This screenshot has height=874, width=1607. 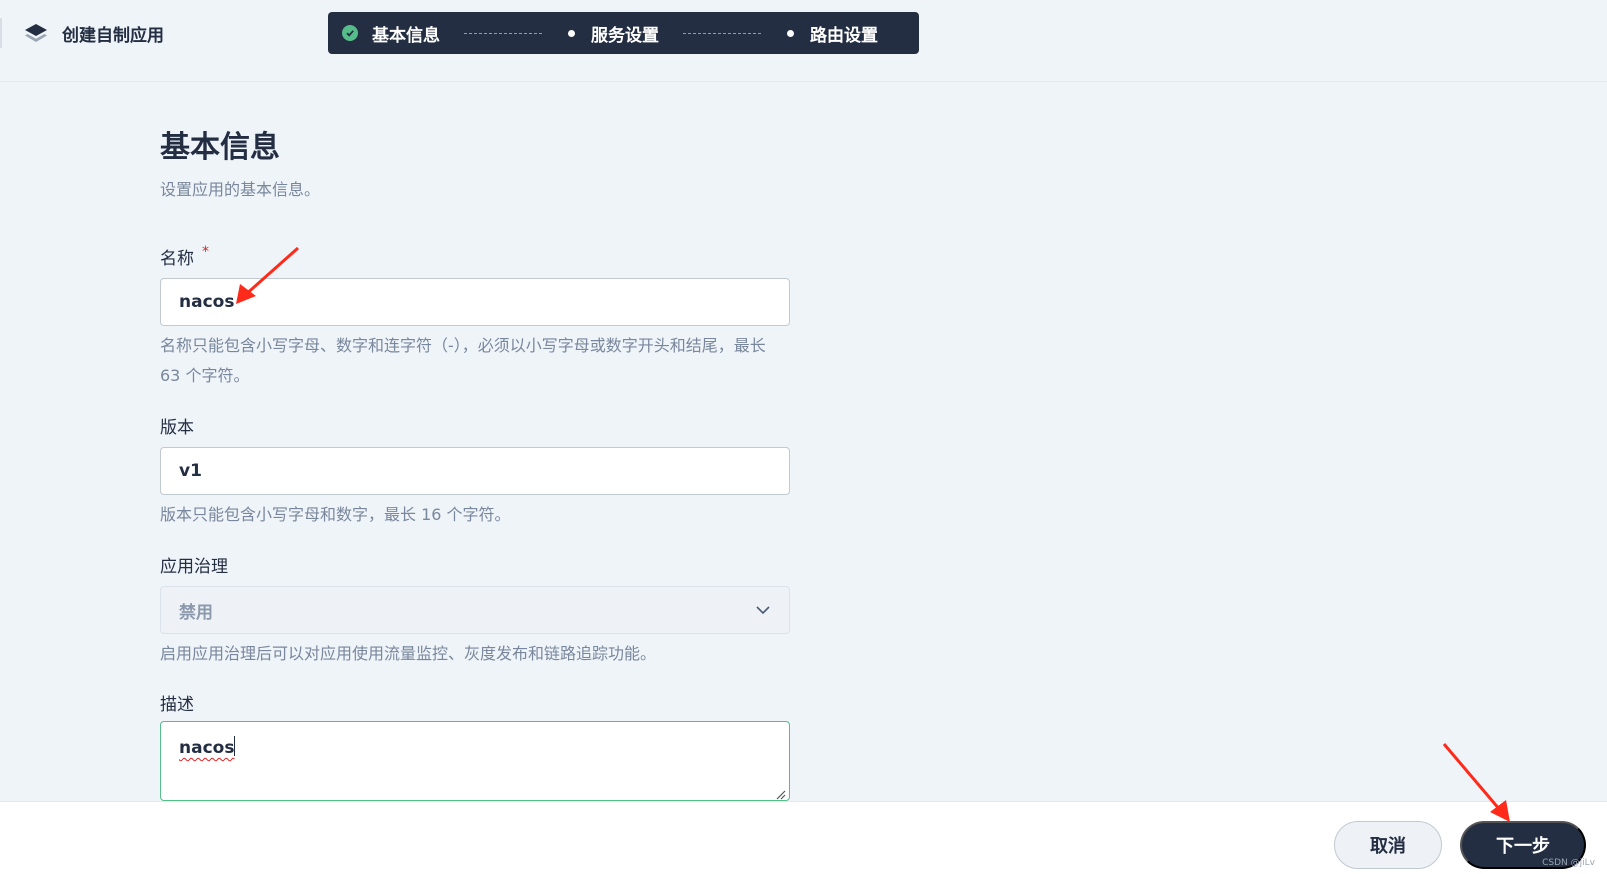 What do you see at coordinates (475, 471) in the screenshot?
I see `version-input: v1` at bounding box center [475, 471].